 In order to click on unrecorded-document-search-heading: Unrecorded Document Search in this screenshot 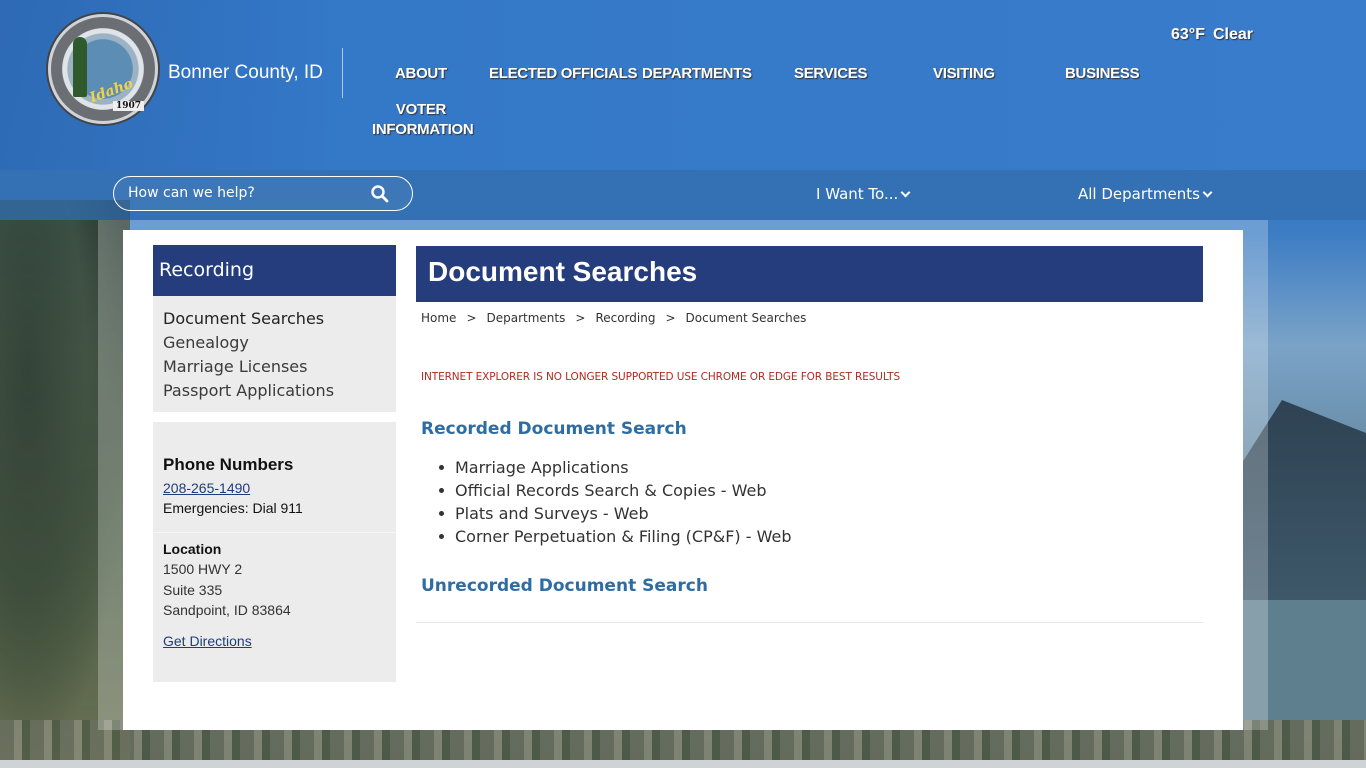, I will do `click(564, 586)`.